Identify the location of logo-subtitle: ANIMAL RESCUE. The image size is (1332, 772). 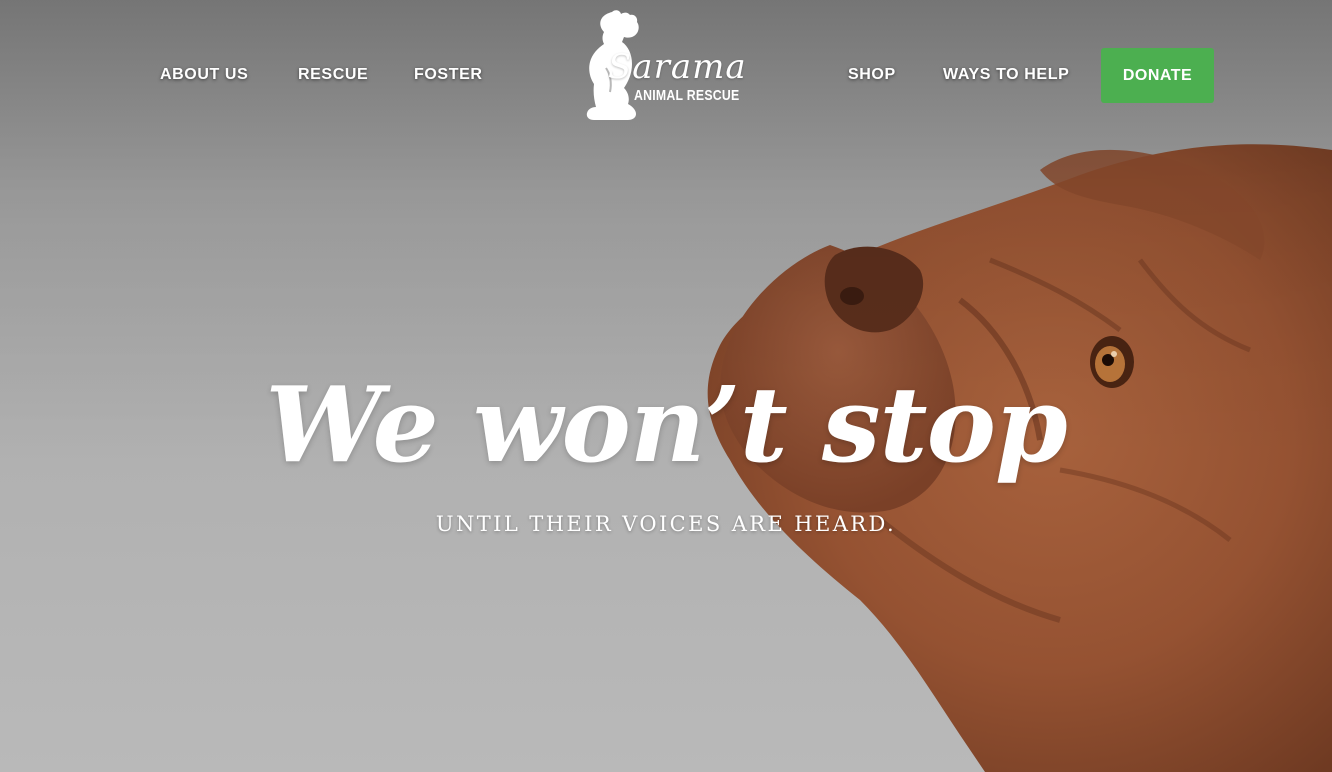
(687, 95).